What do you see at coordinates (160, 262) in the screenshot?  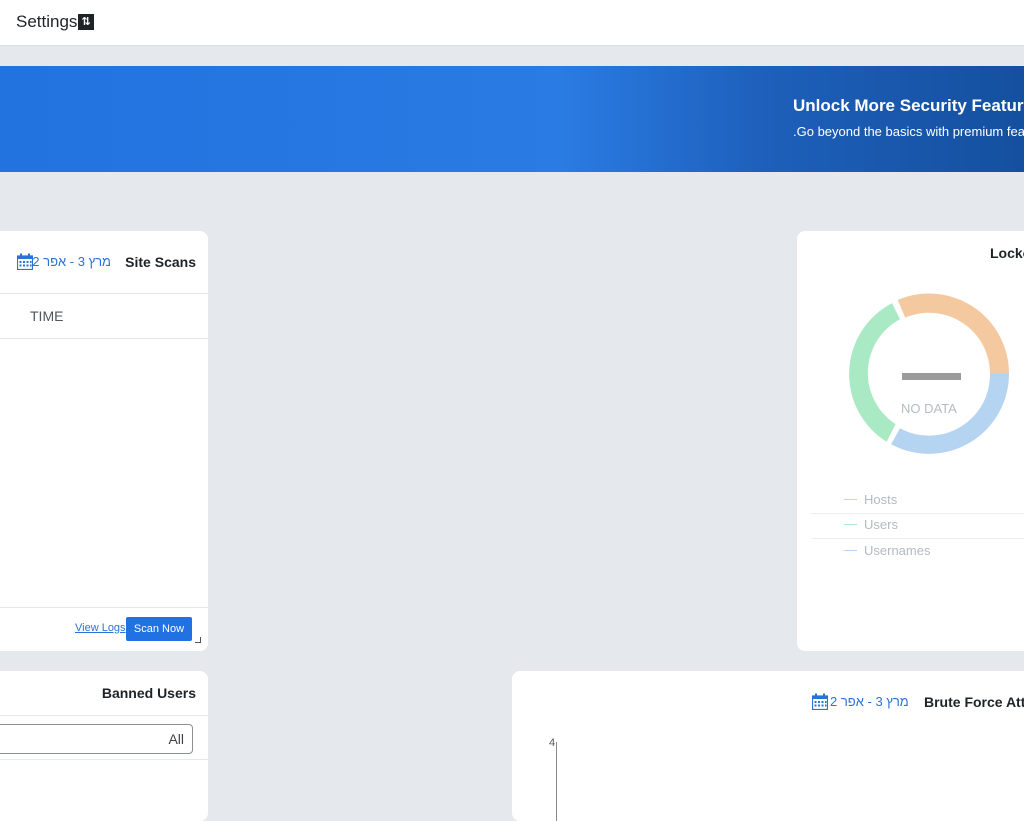 I see `card-title: Site Scans` at bounding box center [160, 262].